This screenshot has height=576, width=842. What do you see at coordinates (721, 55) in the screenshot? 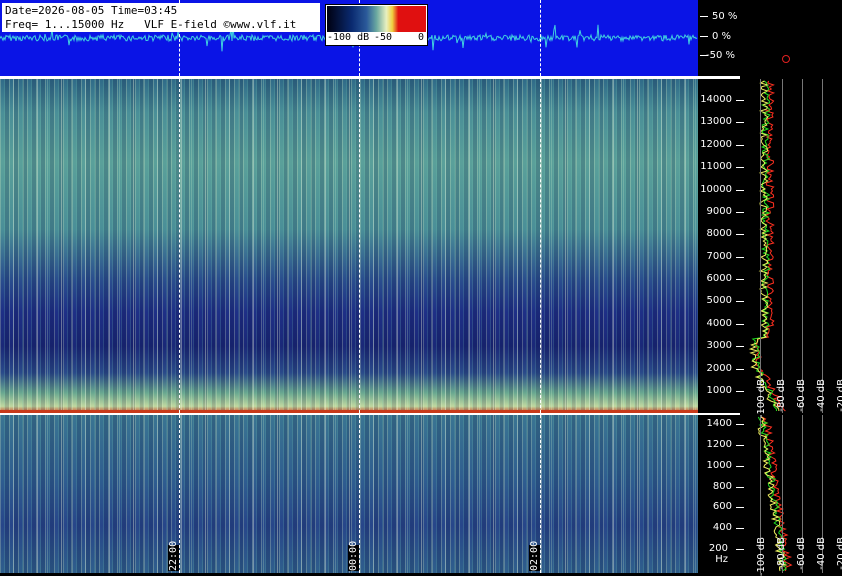
I see `scale-neg50-label: -50 %` at bounding box center [721, 55].